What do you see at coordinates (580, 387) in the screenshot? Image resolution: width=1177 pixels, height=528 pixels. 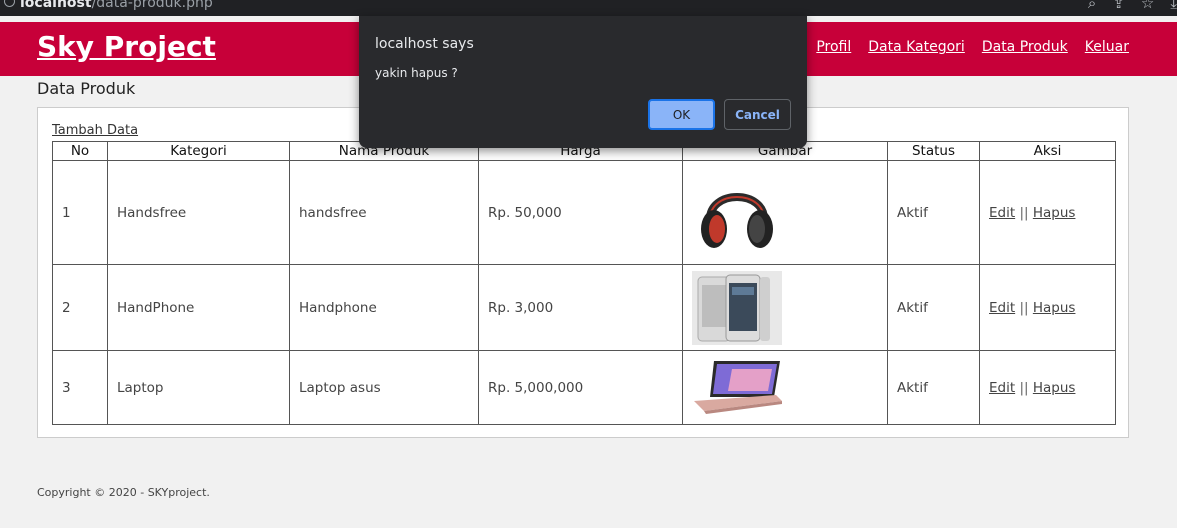 I see `cell-harga: Rp. 5,000,000` at bounding box center [580, 387].